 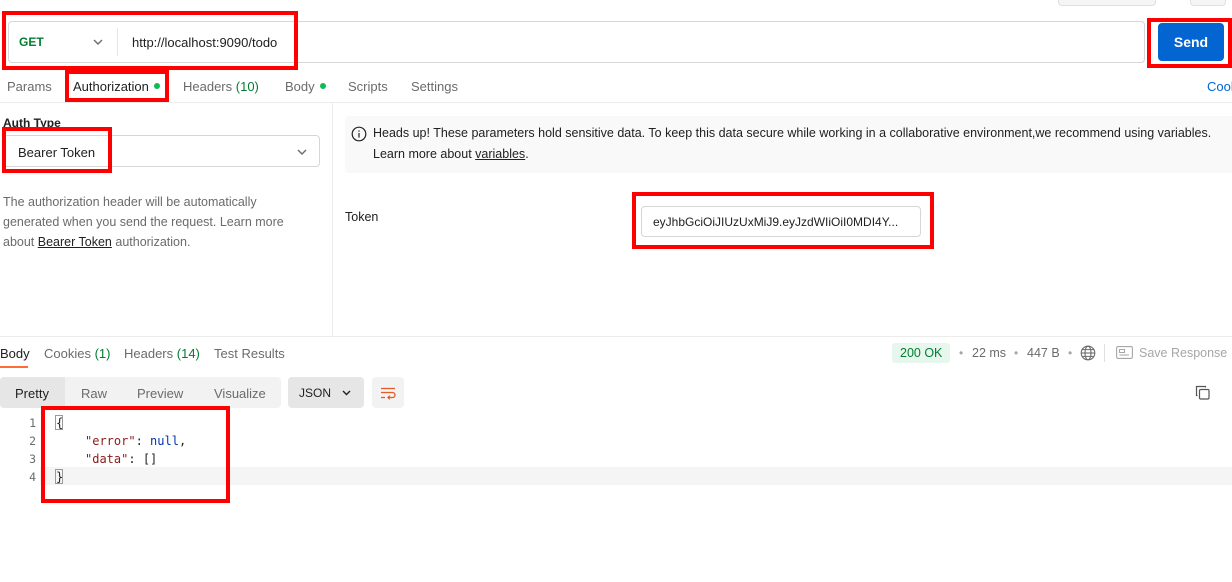 I want to click on info-icon, so click(x=359, y=134).